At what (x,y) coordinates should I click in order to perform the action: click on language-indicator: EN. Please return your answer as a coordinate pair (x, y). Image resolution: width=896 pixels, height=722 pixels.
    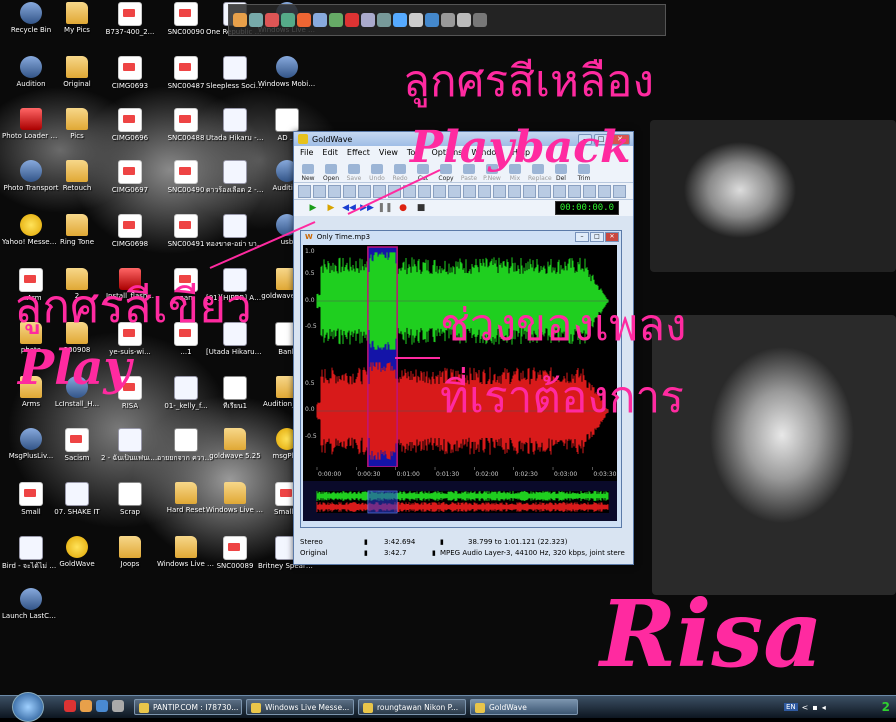
    Looking at the image, I should click on (791, 707).